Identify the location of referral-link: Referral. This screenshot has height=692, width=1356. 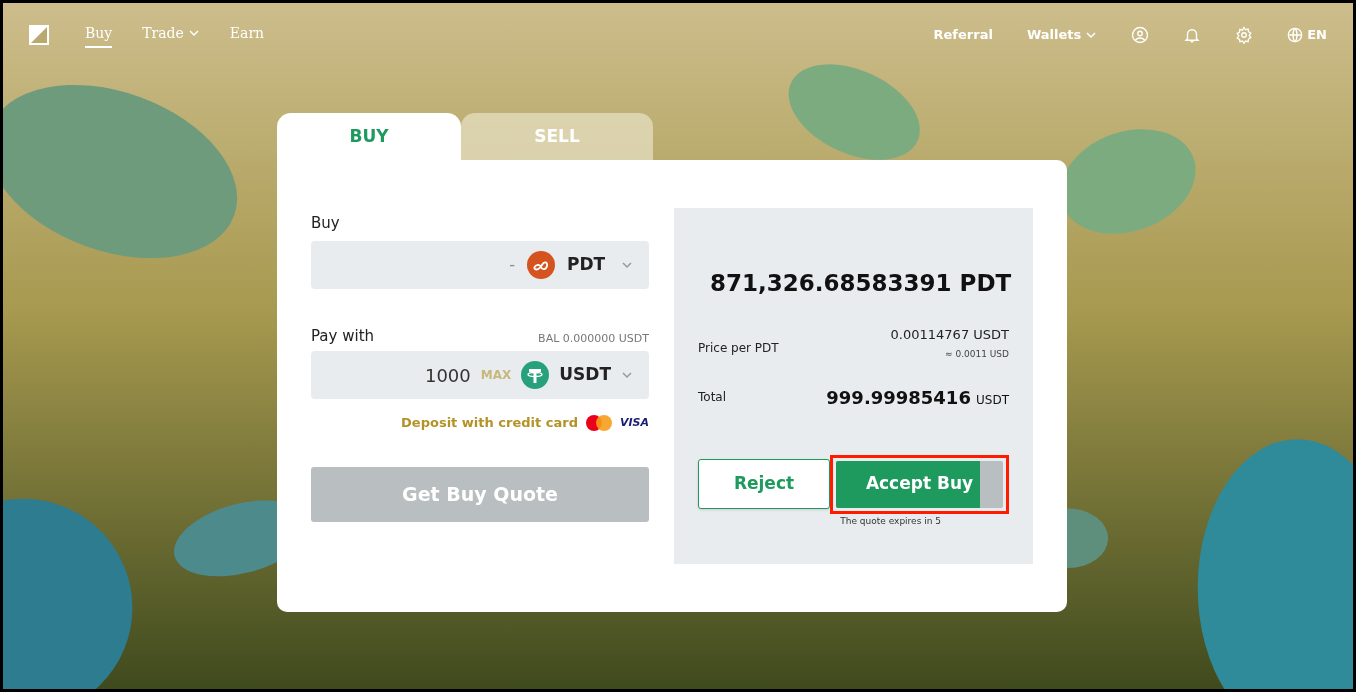
(963, 35).